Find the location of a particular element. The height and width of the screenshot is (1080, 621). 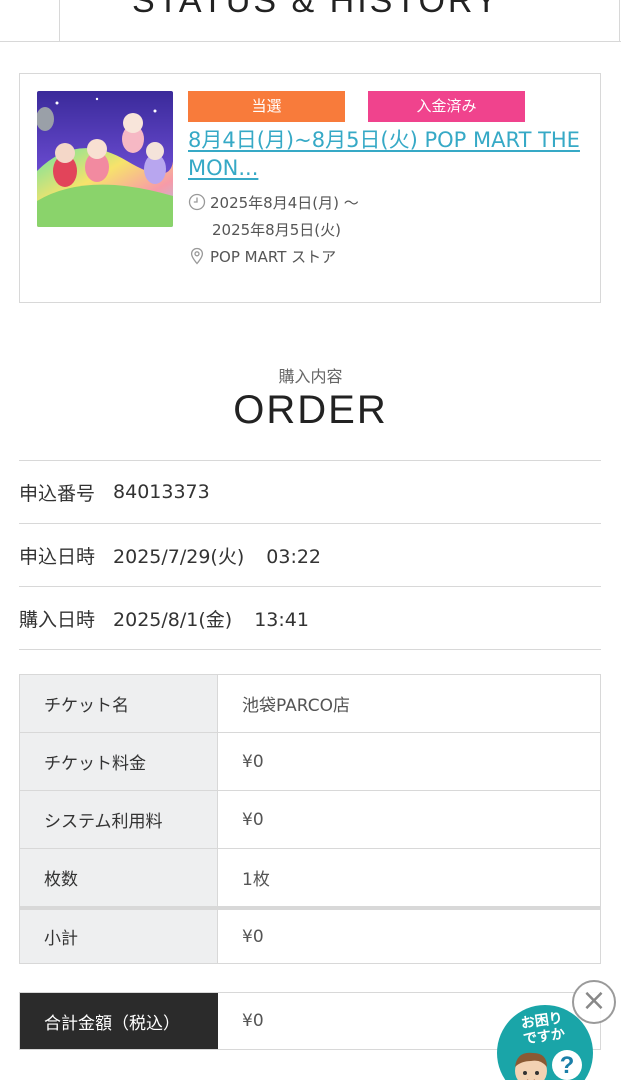

event-date-row: 2025年8月4日(月) 〜 is located at coordinates (273, 203).